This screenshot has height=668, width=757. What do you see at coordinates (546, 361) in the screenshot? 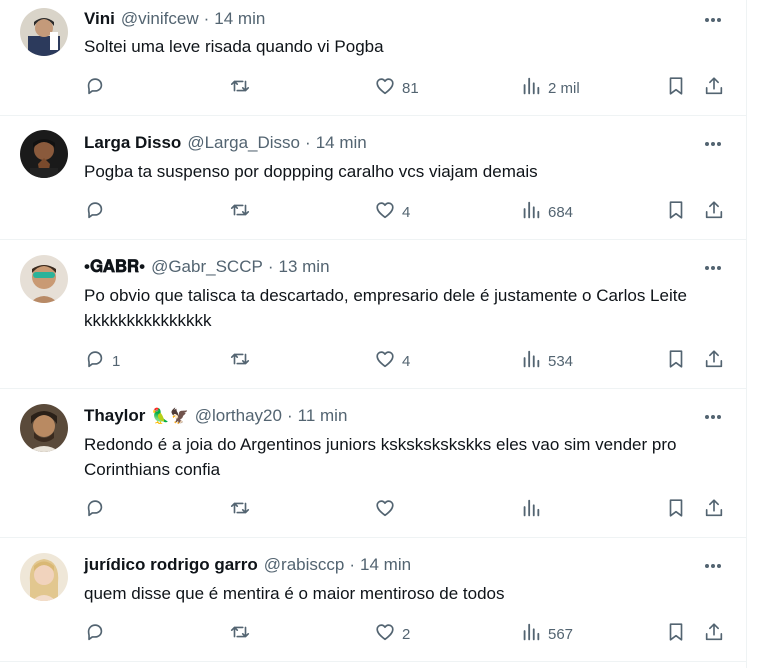
I see `views-button: 534` at bounding box center [546, 361].